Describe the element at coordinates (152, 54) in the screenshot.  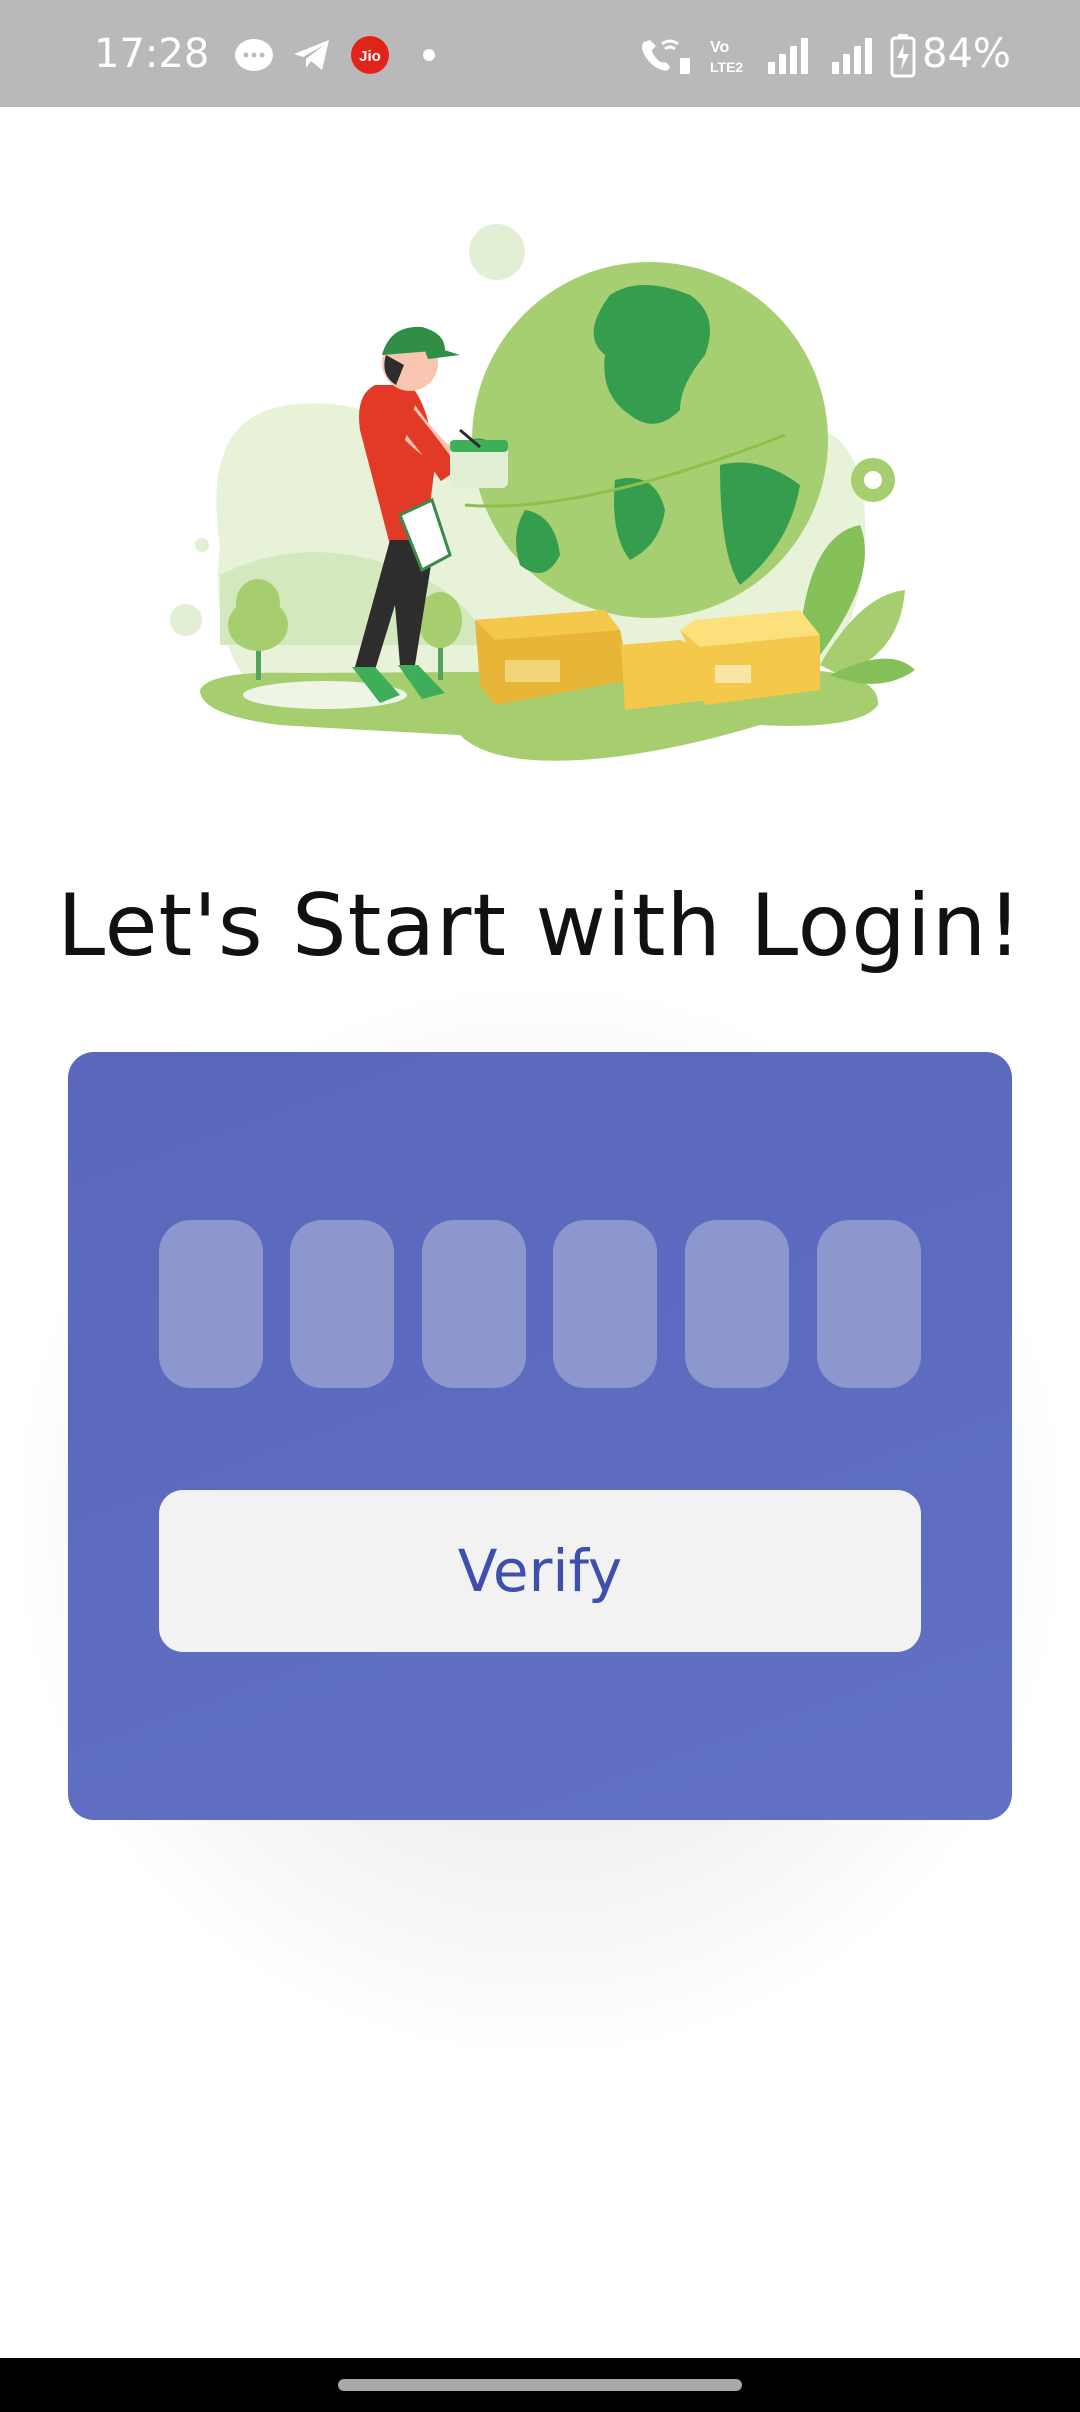
I see `status-time: 17:28` at that location.